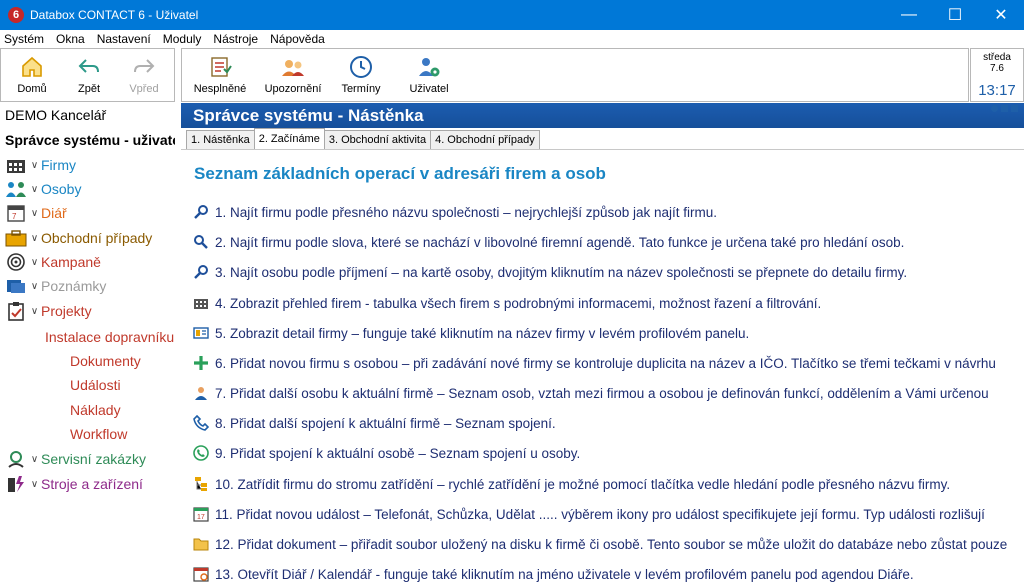  I want to click on tab-business-cases: 4. Obchodní případy, so click(485, 139).